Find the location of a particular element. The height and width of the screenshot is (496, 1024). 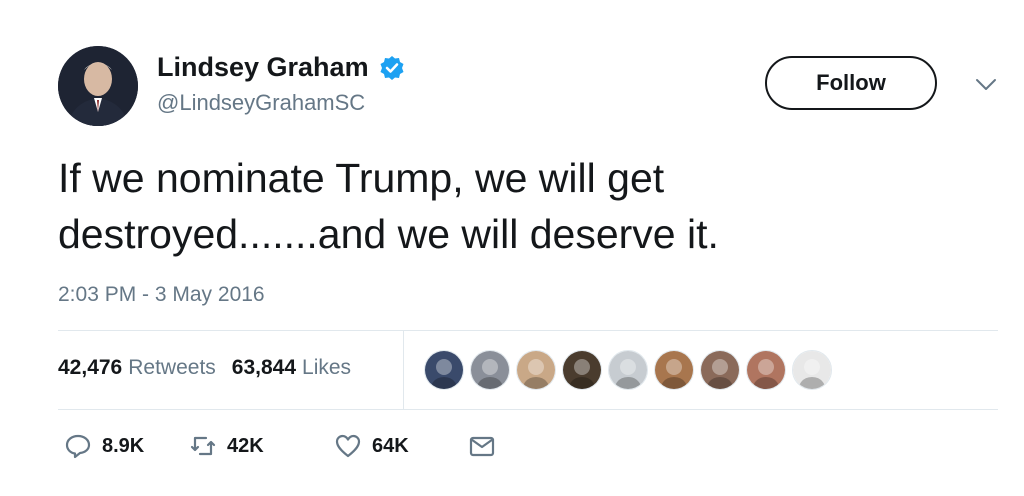

follow-button: Follow is located at coordinates (851, 83).